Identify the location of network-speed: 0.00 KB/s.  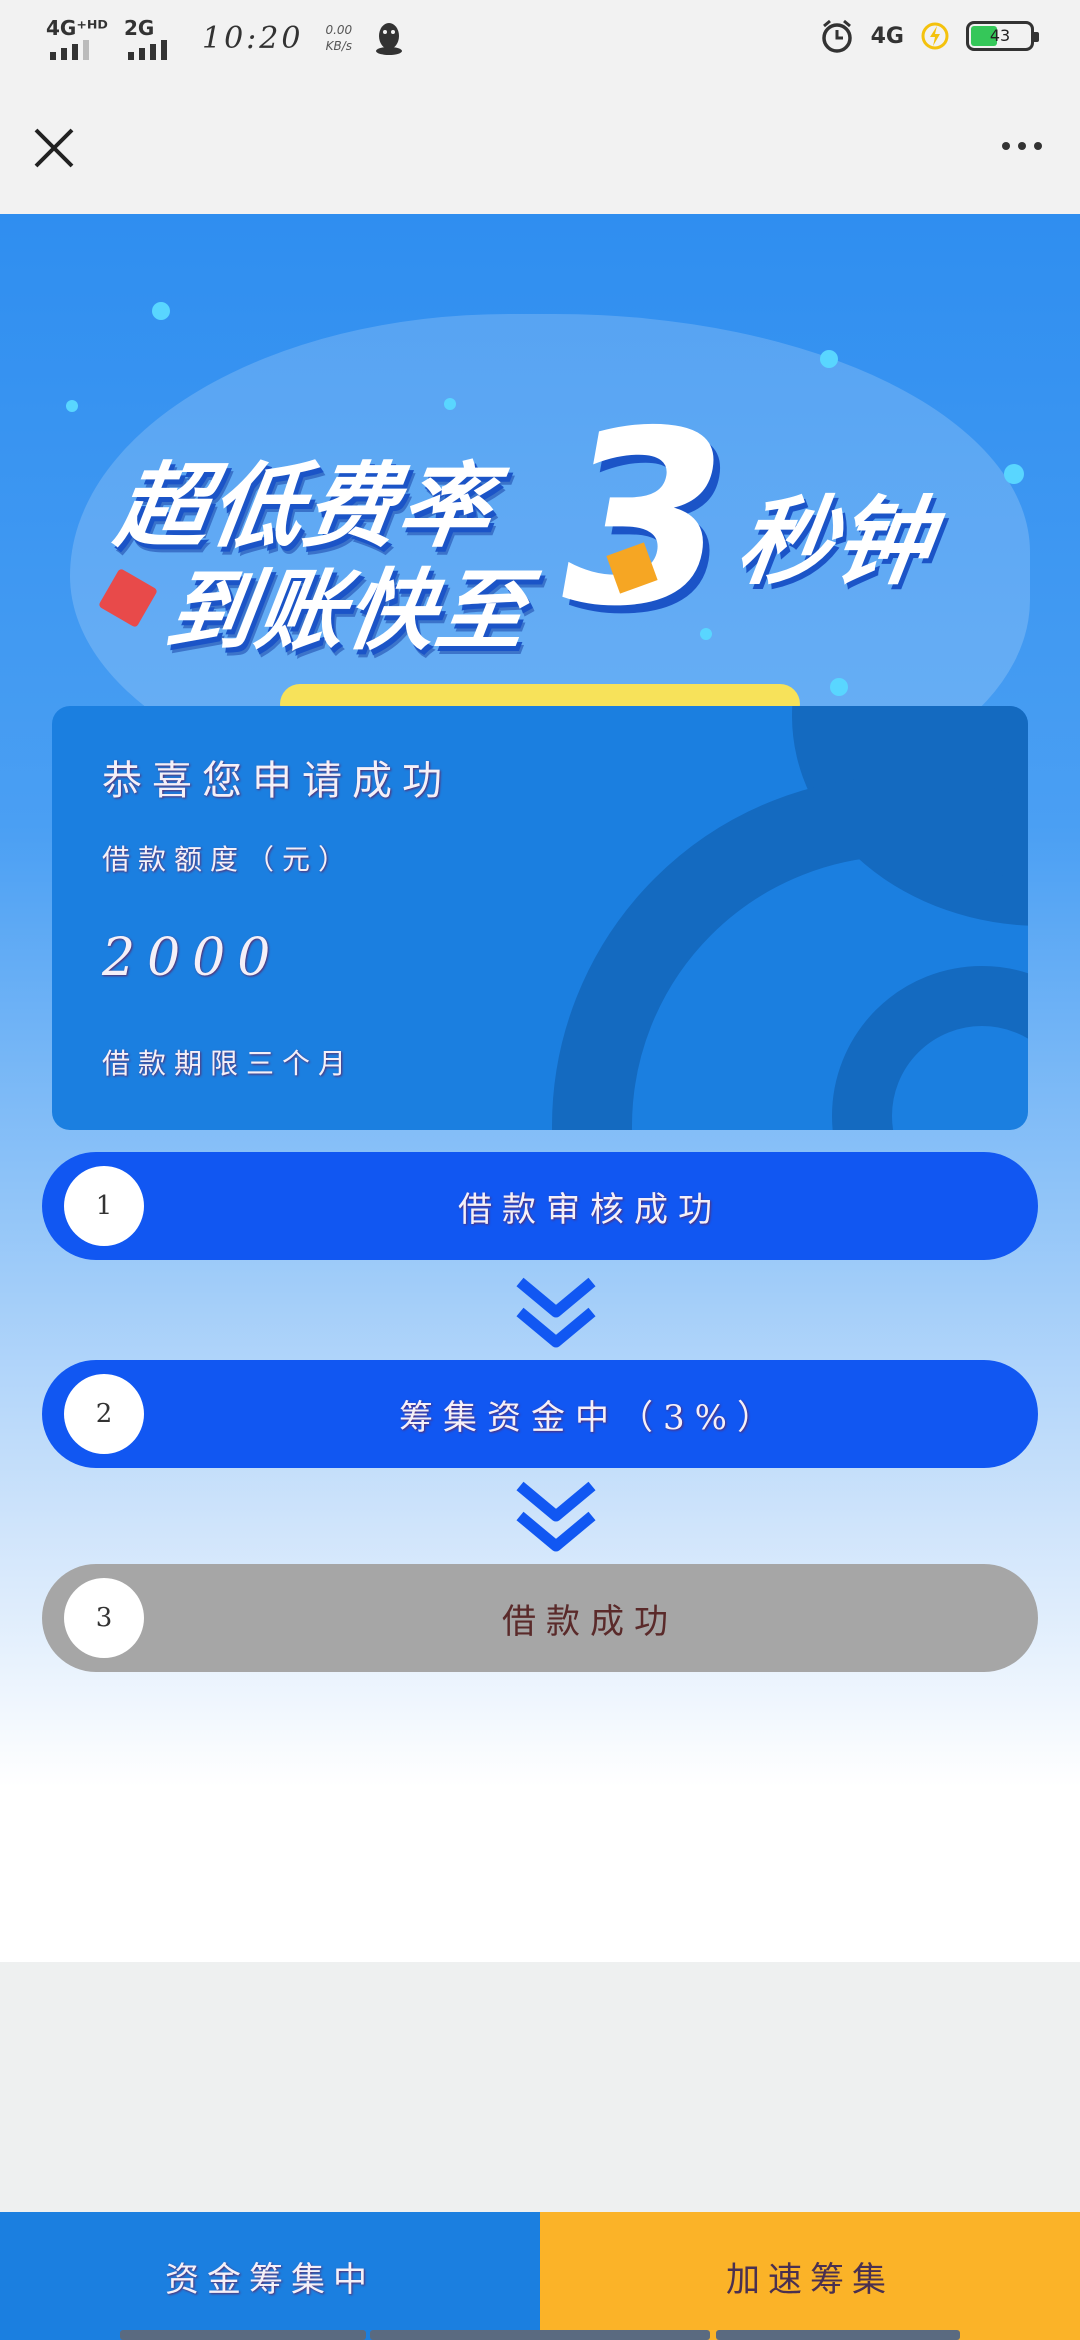
(338, 38).